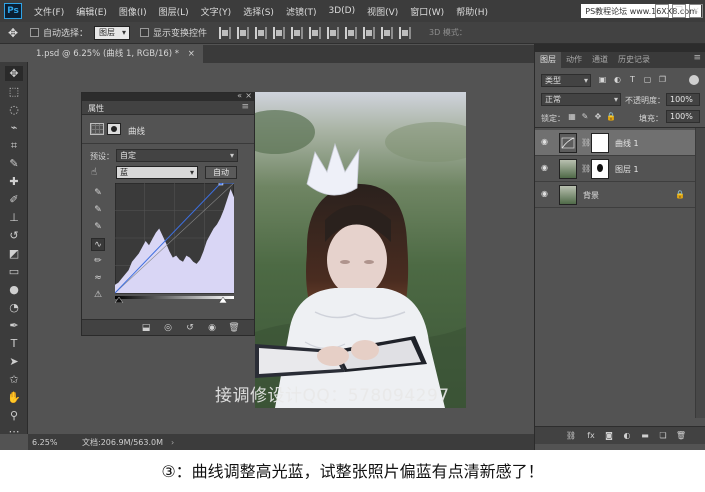 This screenshot has height=492, width=705. I want to click on lock-position-icon: ✥, so click(598, 116).